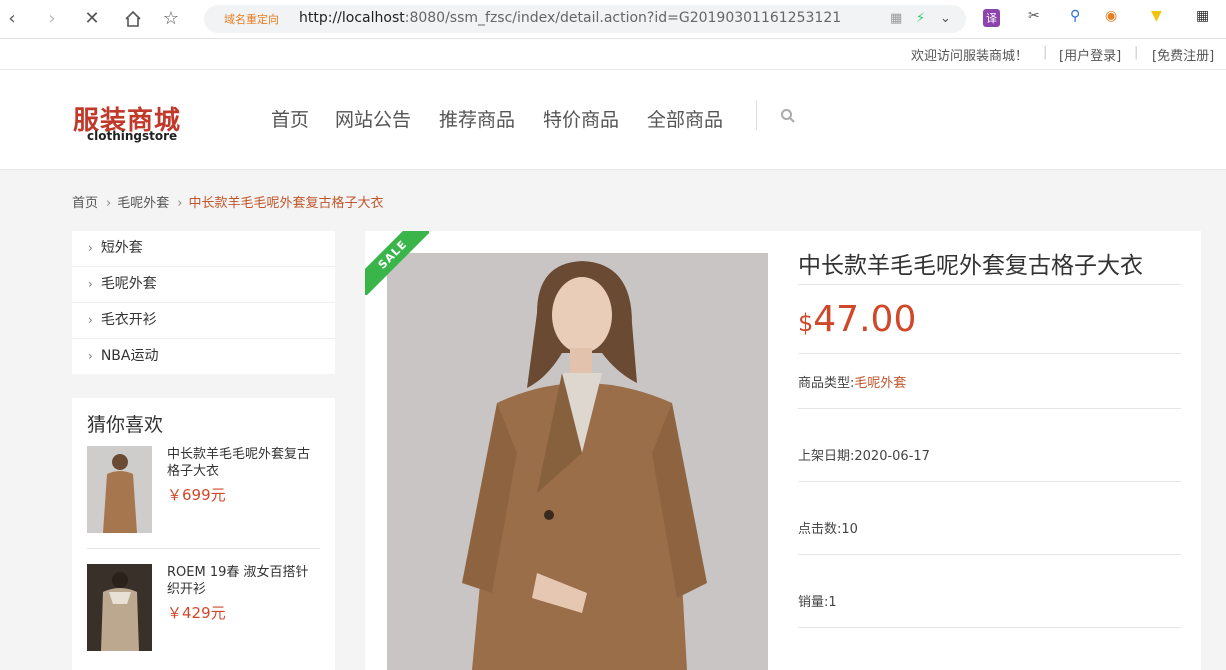 The width and height of the screenshot is (1226, 670). What do you see at coordinates (945, 18) in the screenshot?
I see `chevron-down-icon: ⌄` at bounding box center [945, 18].